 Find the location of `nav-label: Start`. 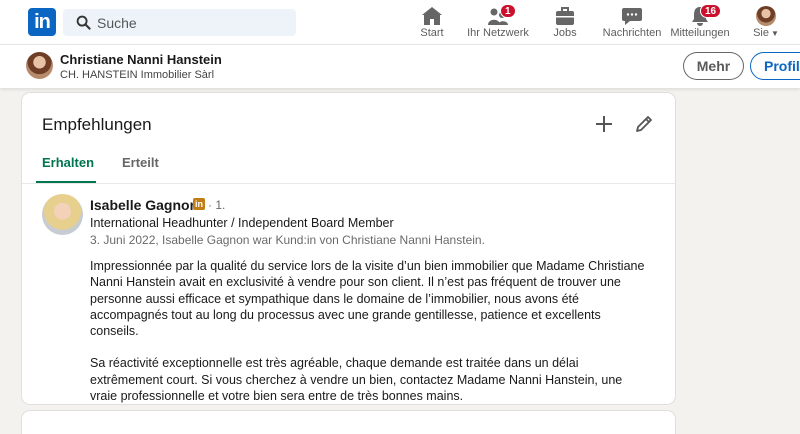

nav-label: Start is located at coordinates (432, 33).